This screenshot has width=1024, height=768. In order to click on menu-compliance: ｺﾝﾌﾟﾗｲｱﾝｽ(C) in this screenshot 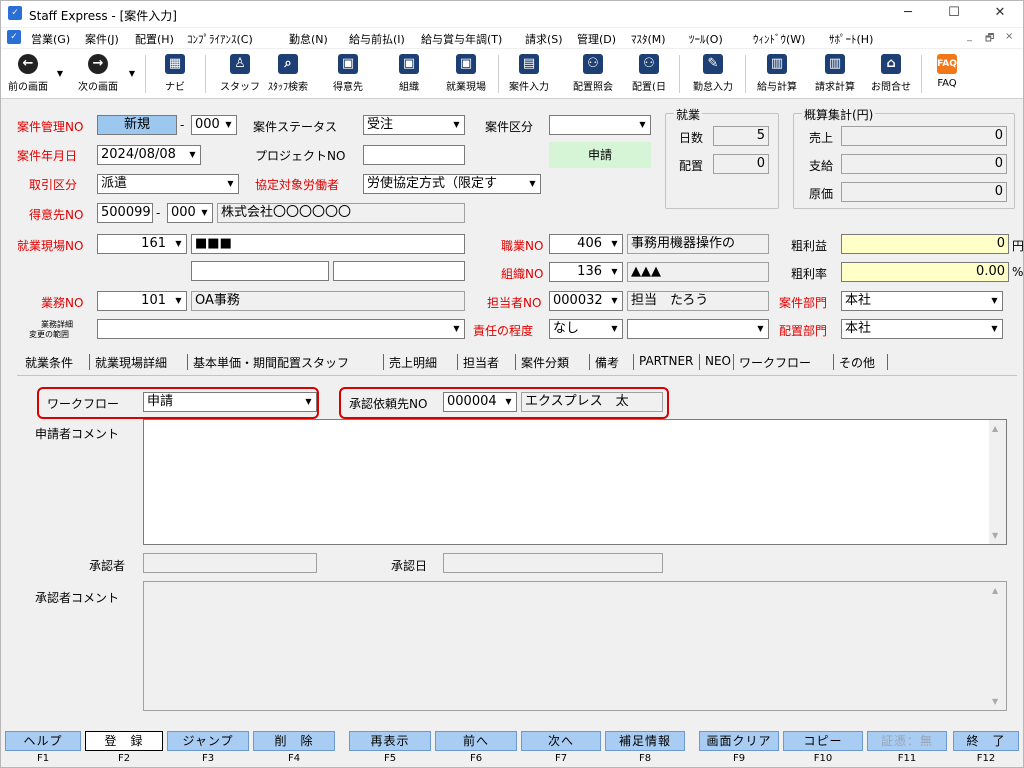, I will do `click(220, 39)`.